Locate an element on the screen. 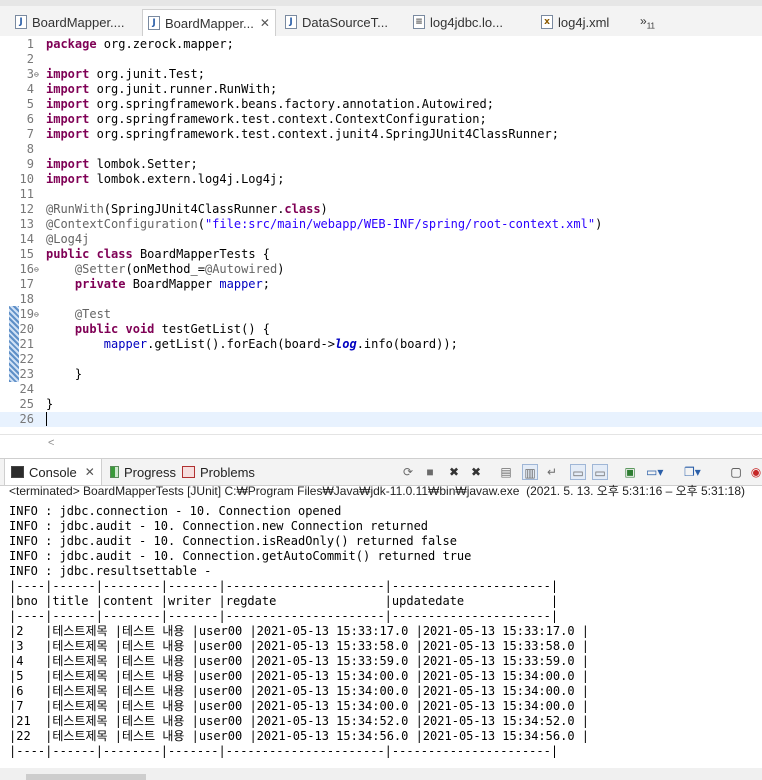 This screenshot has height=780, width=762. code-token: package is located at coordinates (71, 44).